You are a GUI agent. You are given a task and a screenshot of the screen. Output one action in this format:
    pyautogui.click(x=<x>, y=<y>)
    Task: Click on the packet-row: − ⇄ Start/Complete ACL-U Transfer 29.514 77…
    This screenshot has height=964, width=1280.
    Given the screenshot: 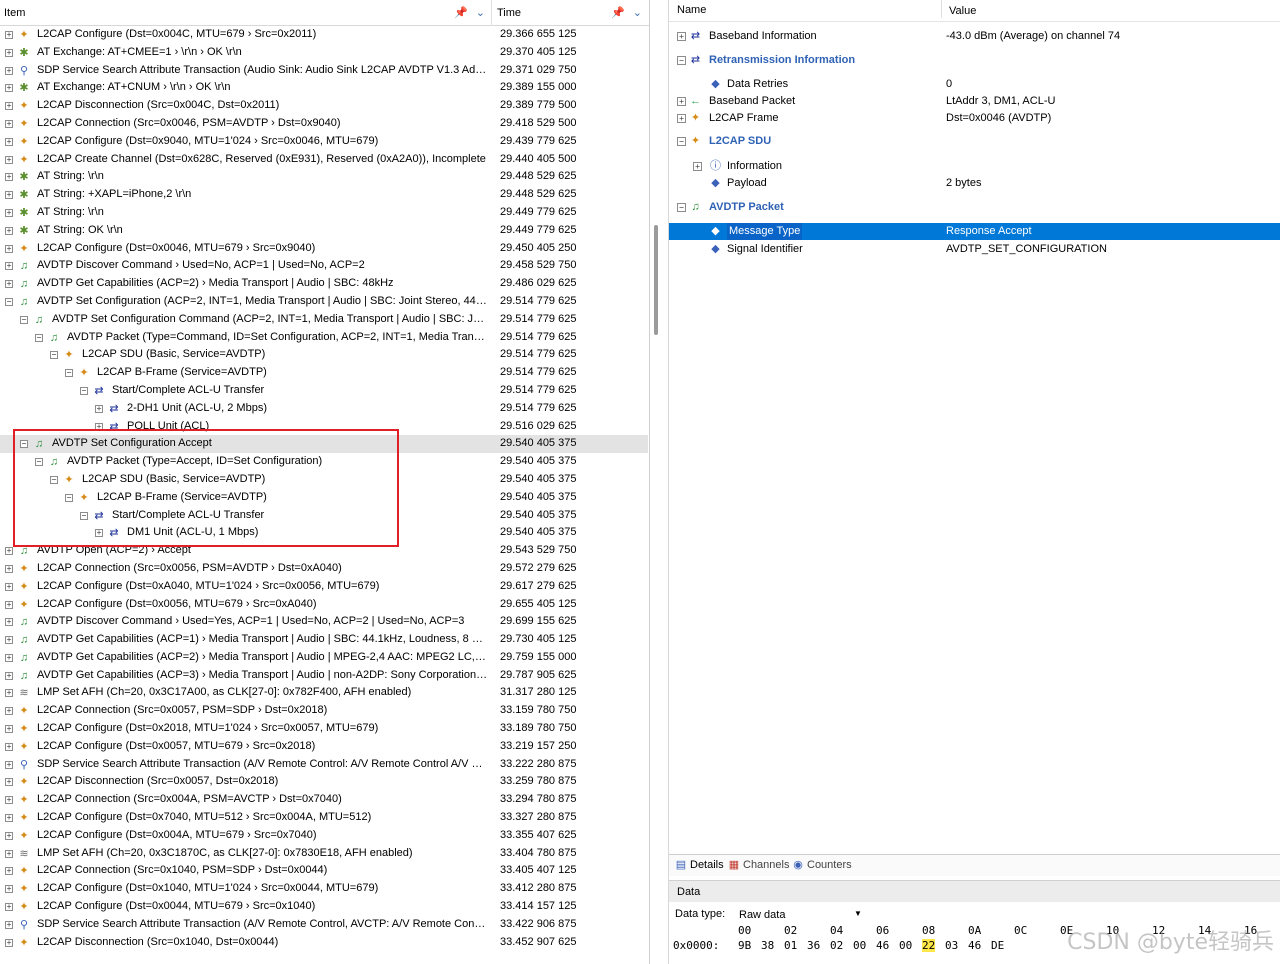 What is the action you would take?
    pyautogui.click(x=324, y=391)
    